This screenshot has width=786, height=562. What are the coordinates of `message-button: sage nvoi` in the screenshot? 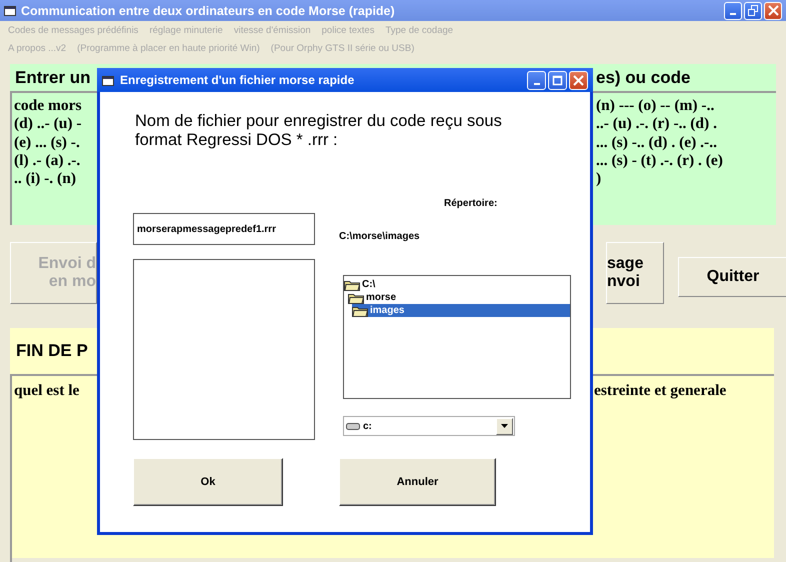 It's located at (635, 273).